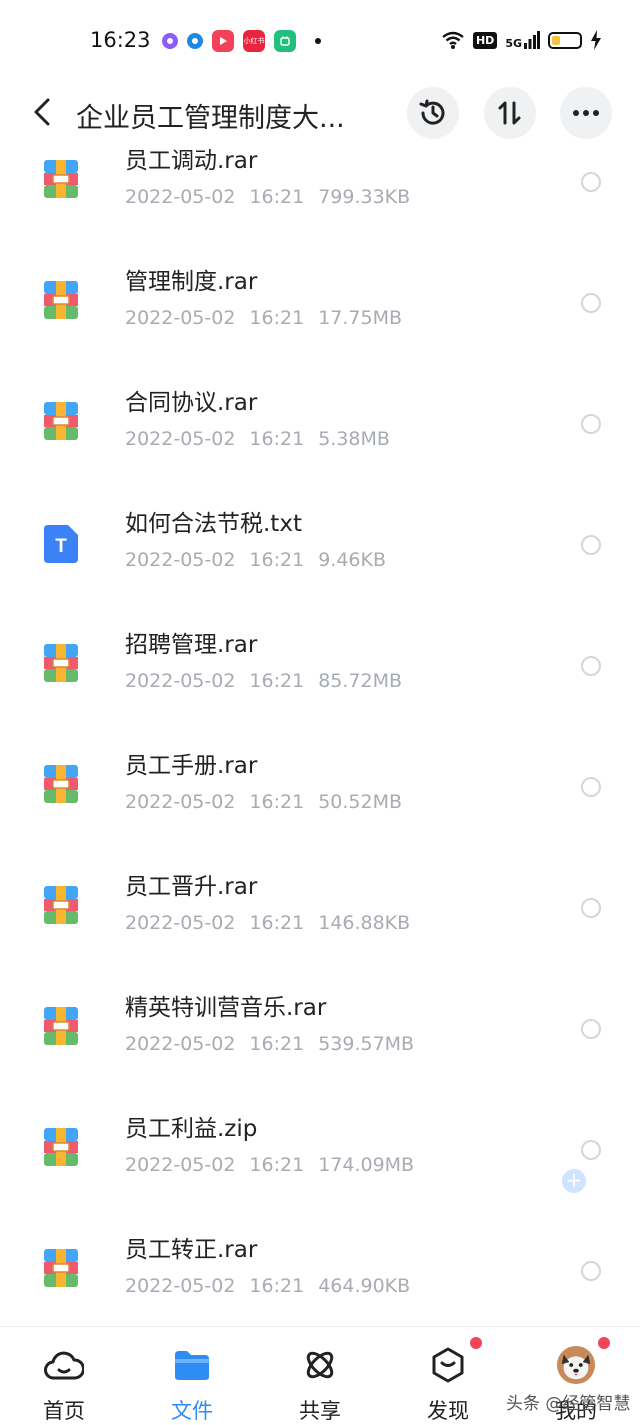 This screenshot has width=640, height=1425. Describe the element at coordinates (277, 1286) in the screenshot. I see `file-time: 16:21` at that location.